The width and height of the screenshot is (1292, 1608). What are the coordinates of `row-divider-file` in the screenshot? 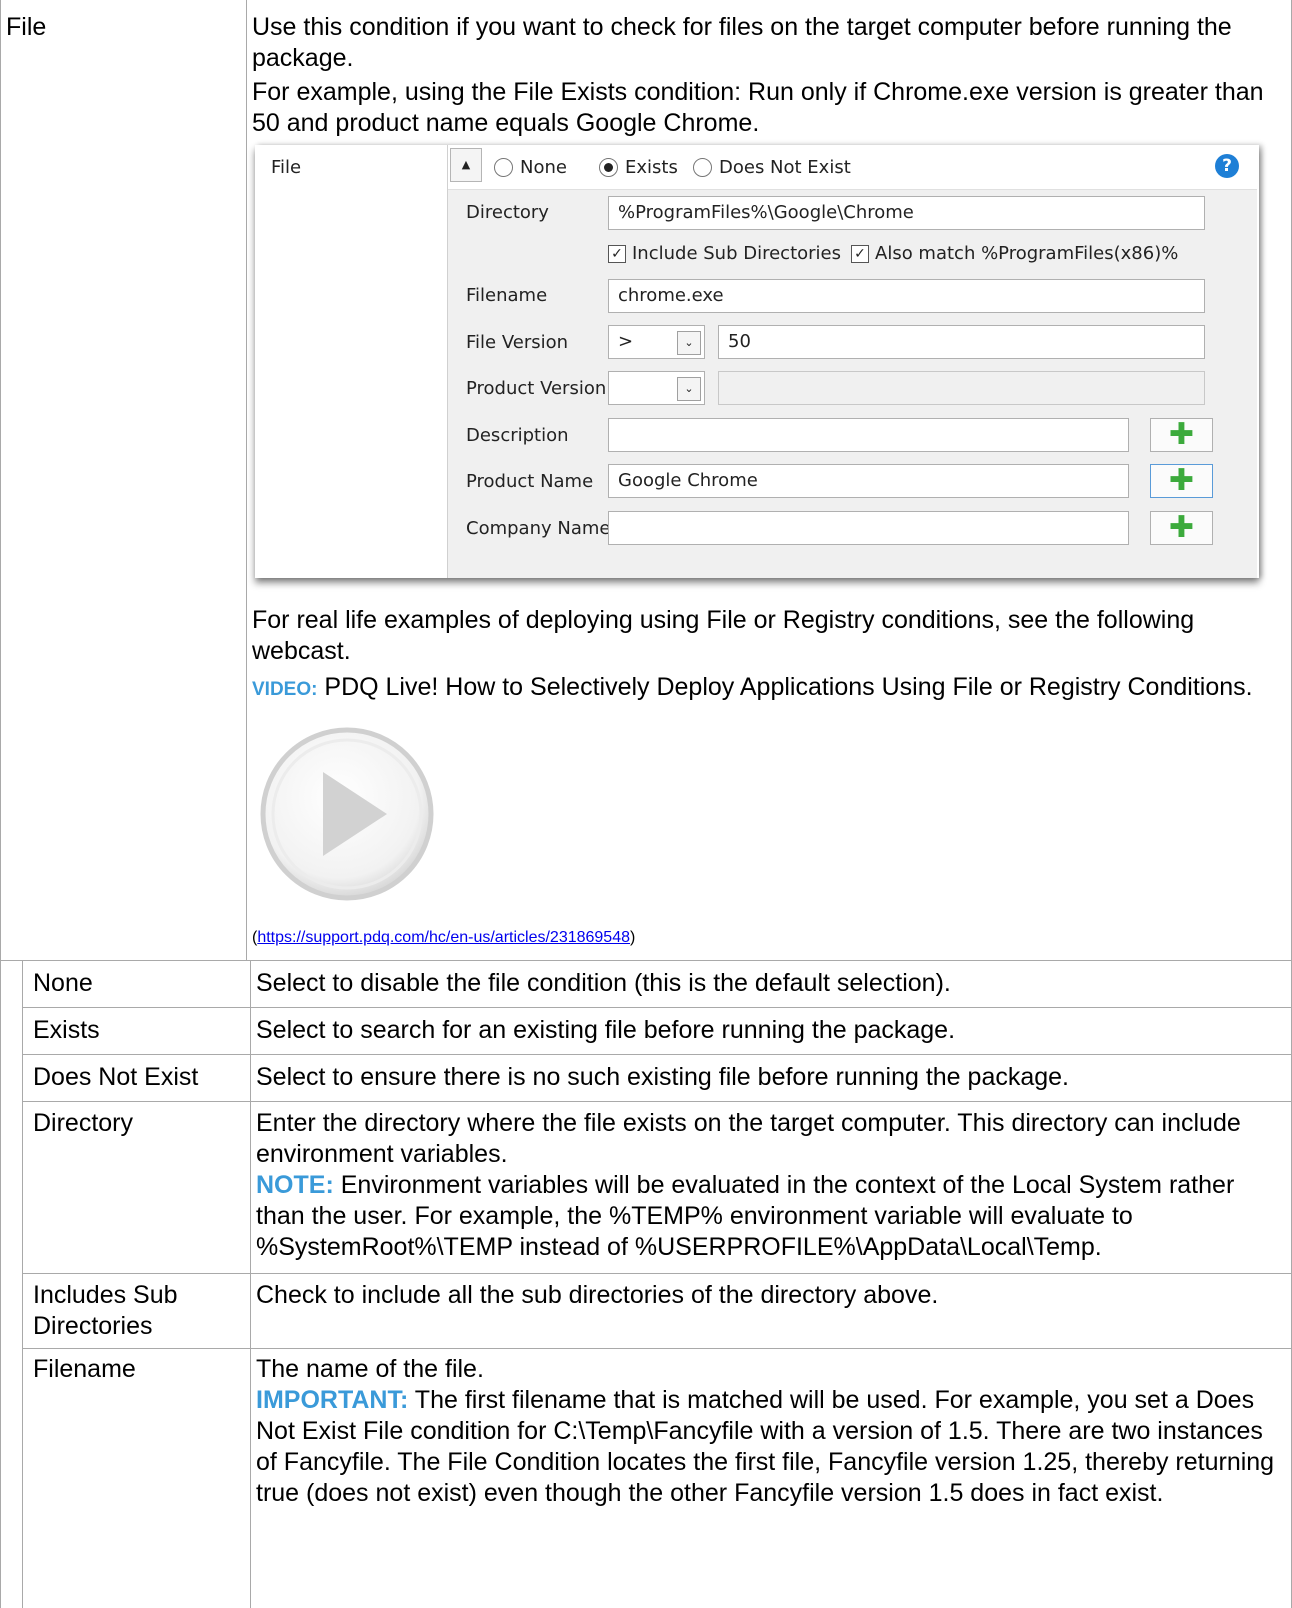 It's located at (646, 960).